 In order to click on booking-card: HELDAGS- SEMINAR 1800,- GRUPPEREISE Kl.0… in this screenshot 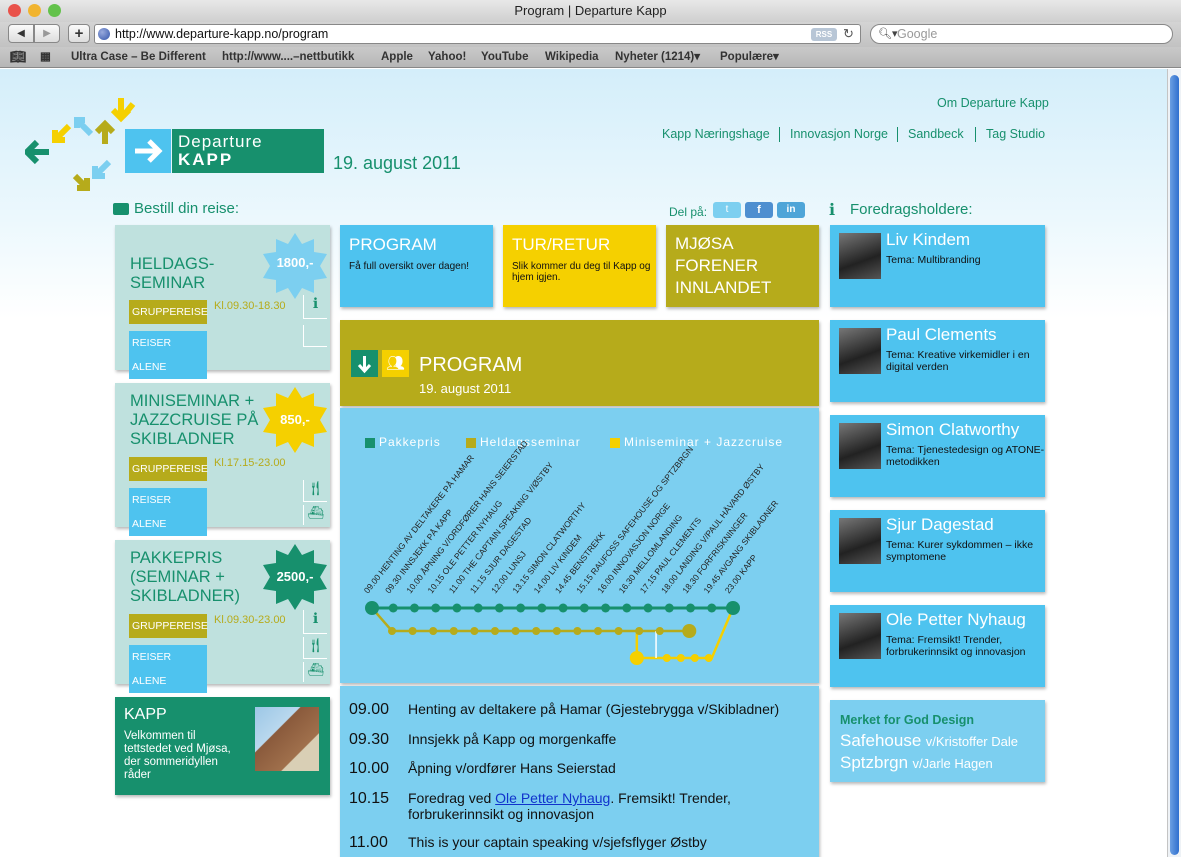, I will do `click(222, 302)`.